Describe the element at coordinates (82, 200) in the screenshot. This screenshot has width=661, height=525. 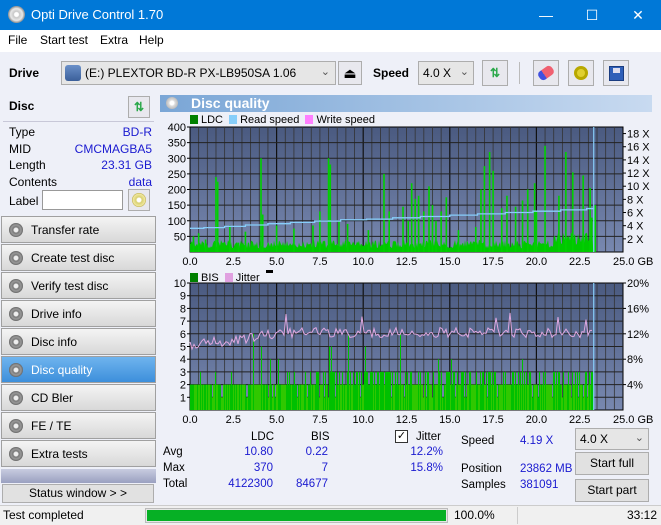
I see `label-input` at that location.